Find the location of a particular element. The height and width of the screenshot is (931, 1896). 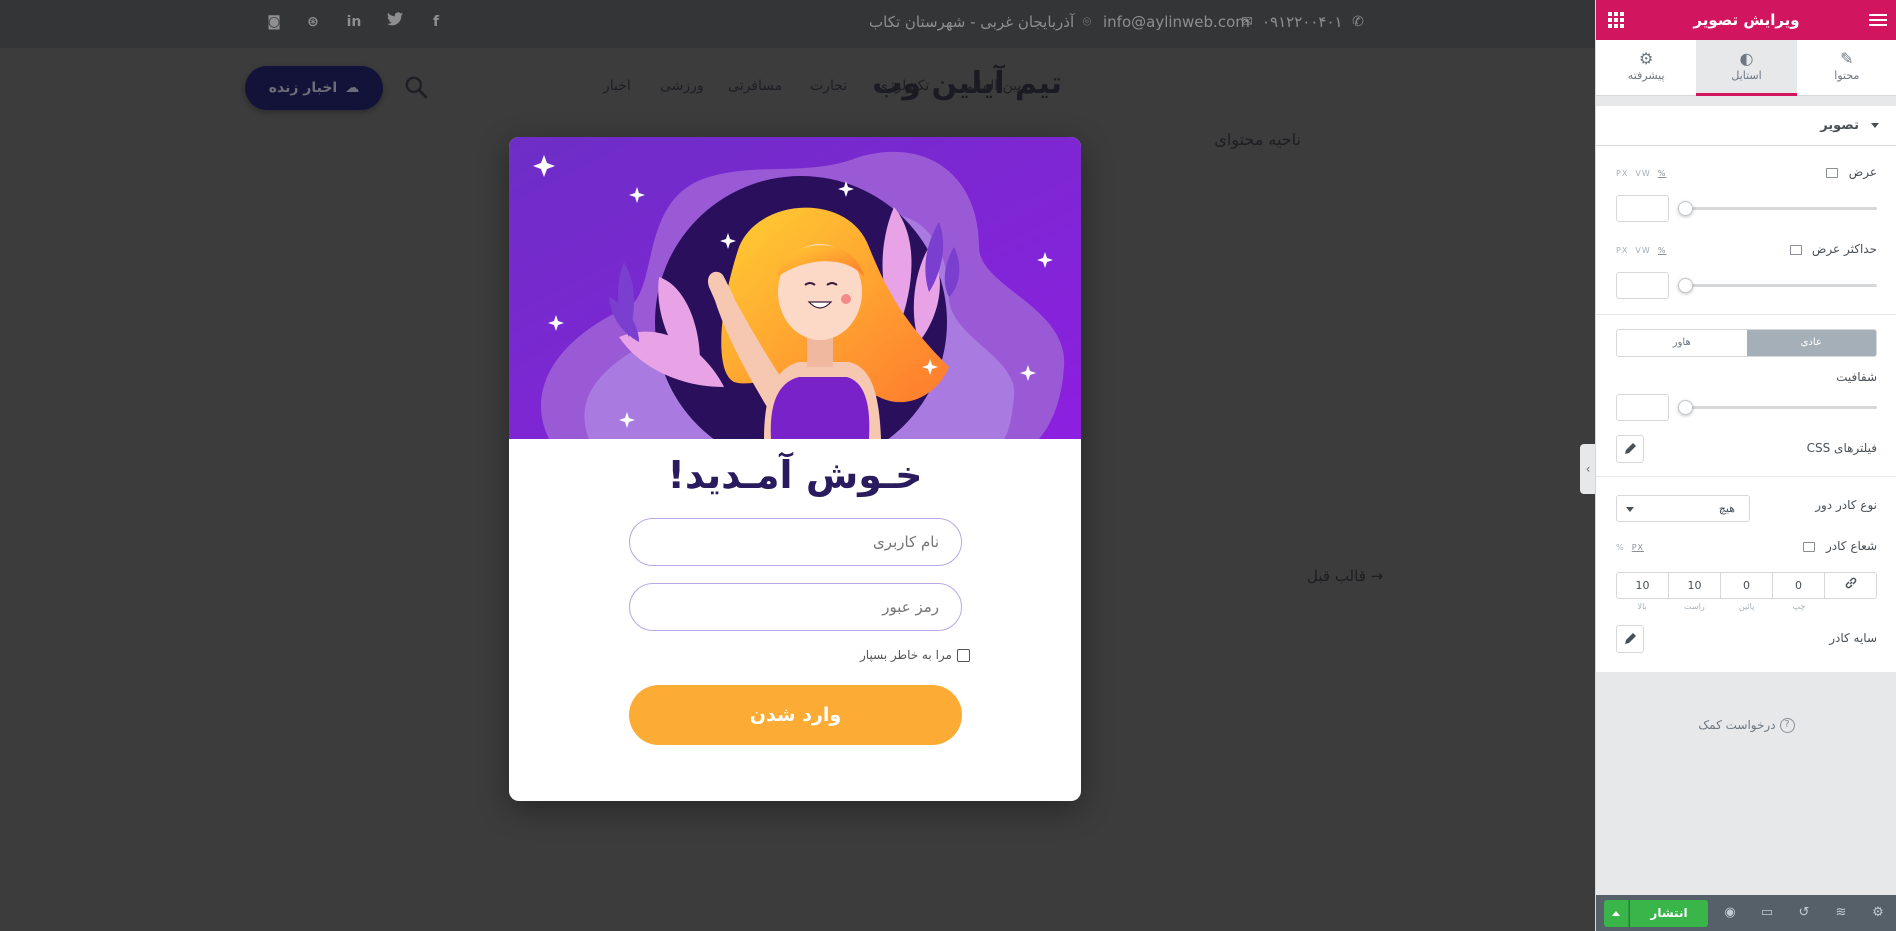

apps-grid-icon is located at coordinates (1616, 20).